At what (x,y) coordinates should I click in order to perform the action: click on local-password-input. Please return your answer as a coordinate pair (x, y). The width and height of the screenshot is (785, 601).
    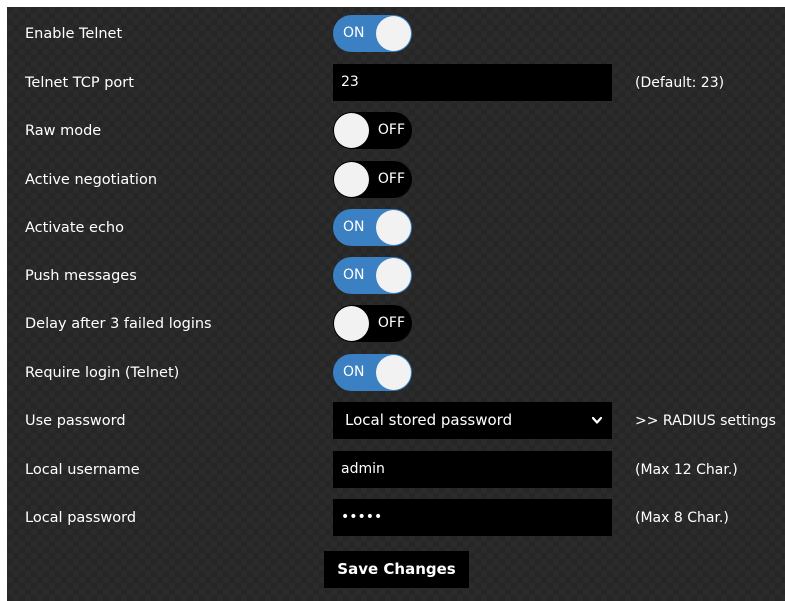
    Looking at the image, I should click on (472, 517).